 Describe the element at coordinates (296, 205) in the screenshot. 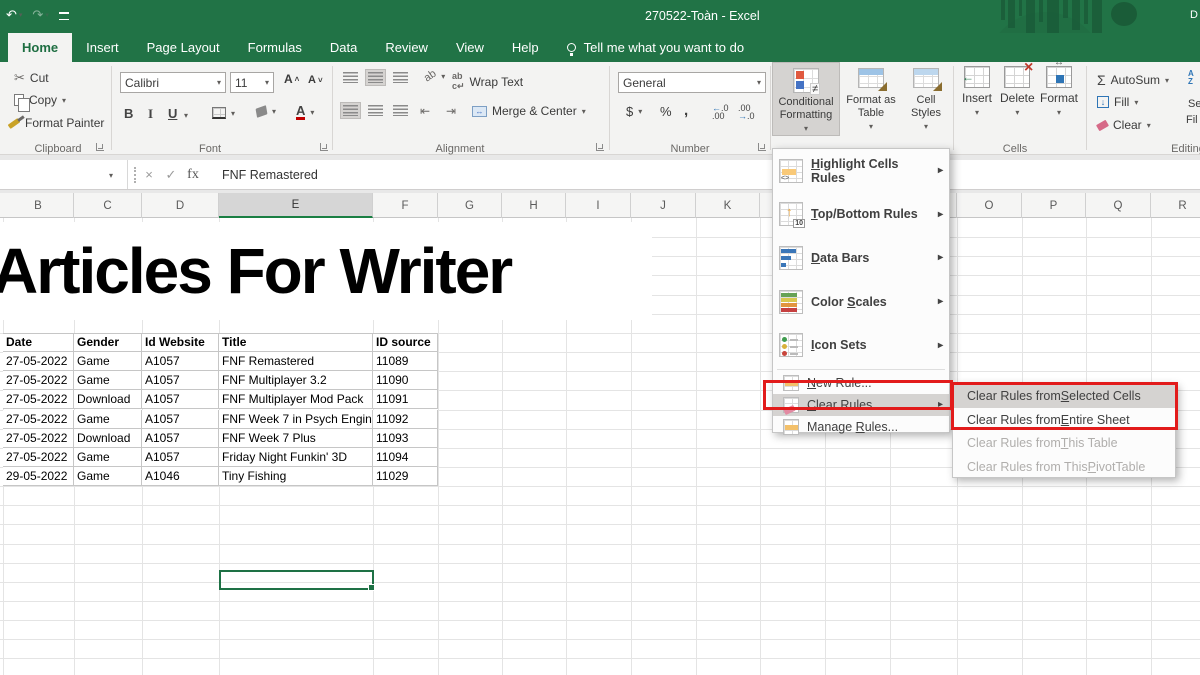

I see `column-header-E: E` at that location.